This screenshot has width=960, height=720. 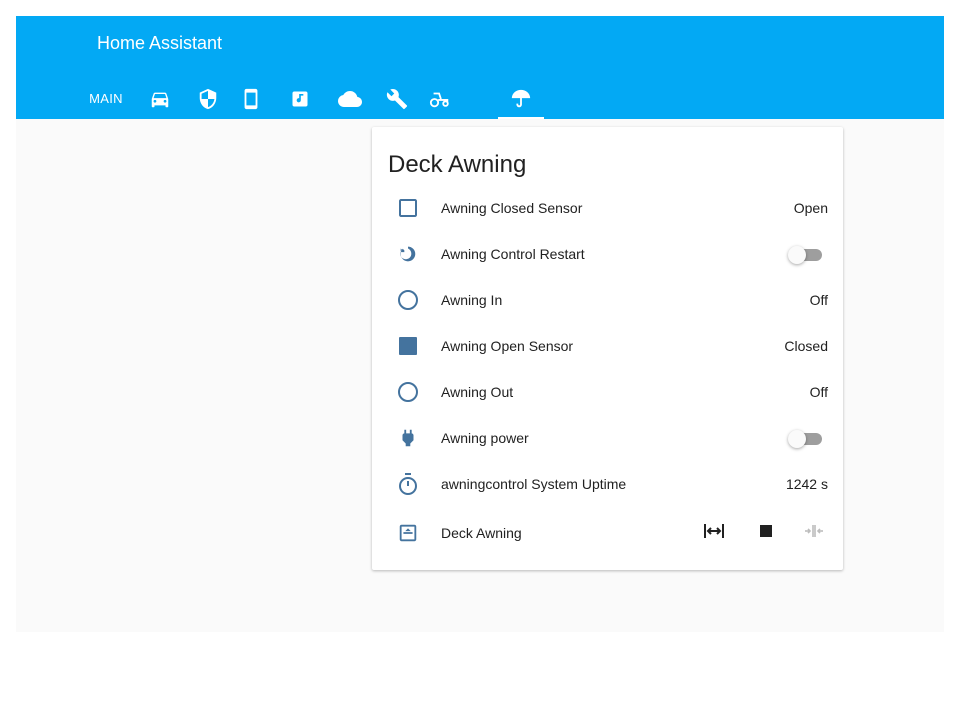 I want to click on wrench-icon, so click(x=397, y=99).